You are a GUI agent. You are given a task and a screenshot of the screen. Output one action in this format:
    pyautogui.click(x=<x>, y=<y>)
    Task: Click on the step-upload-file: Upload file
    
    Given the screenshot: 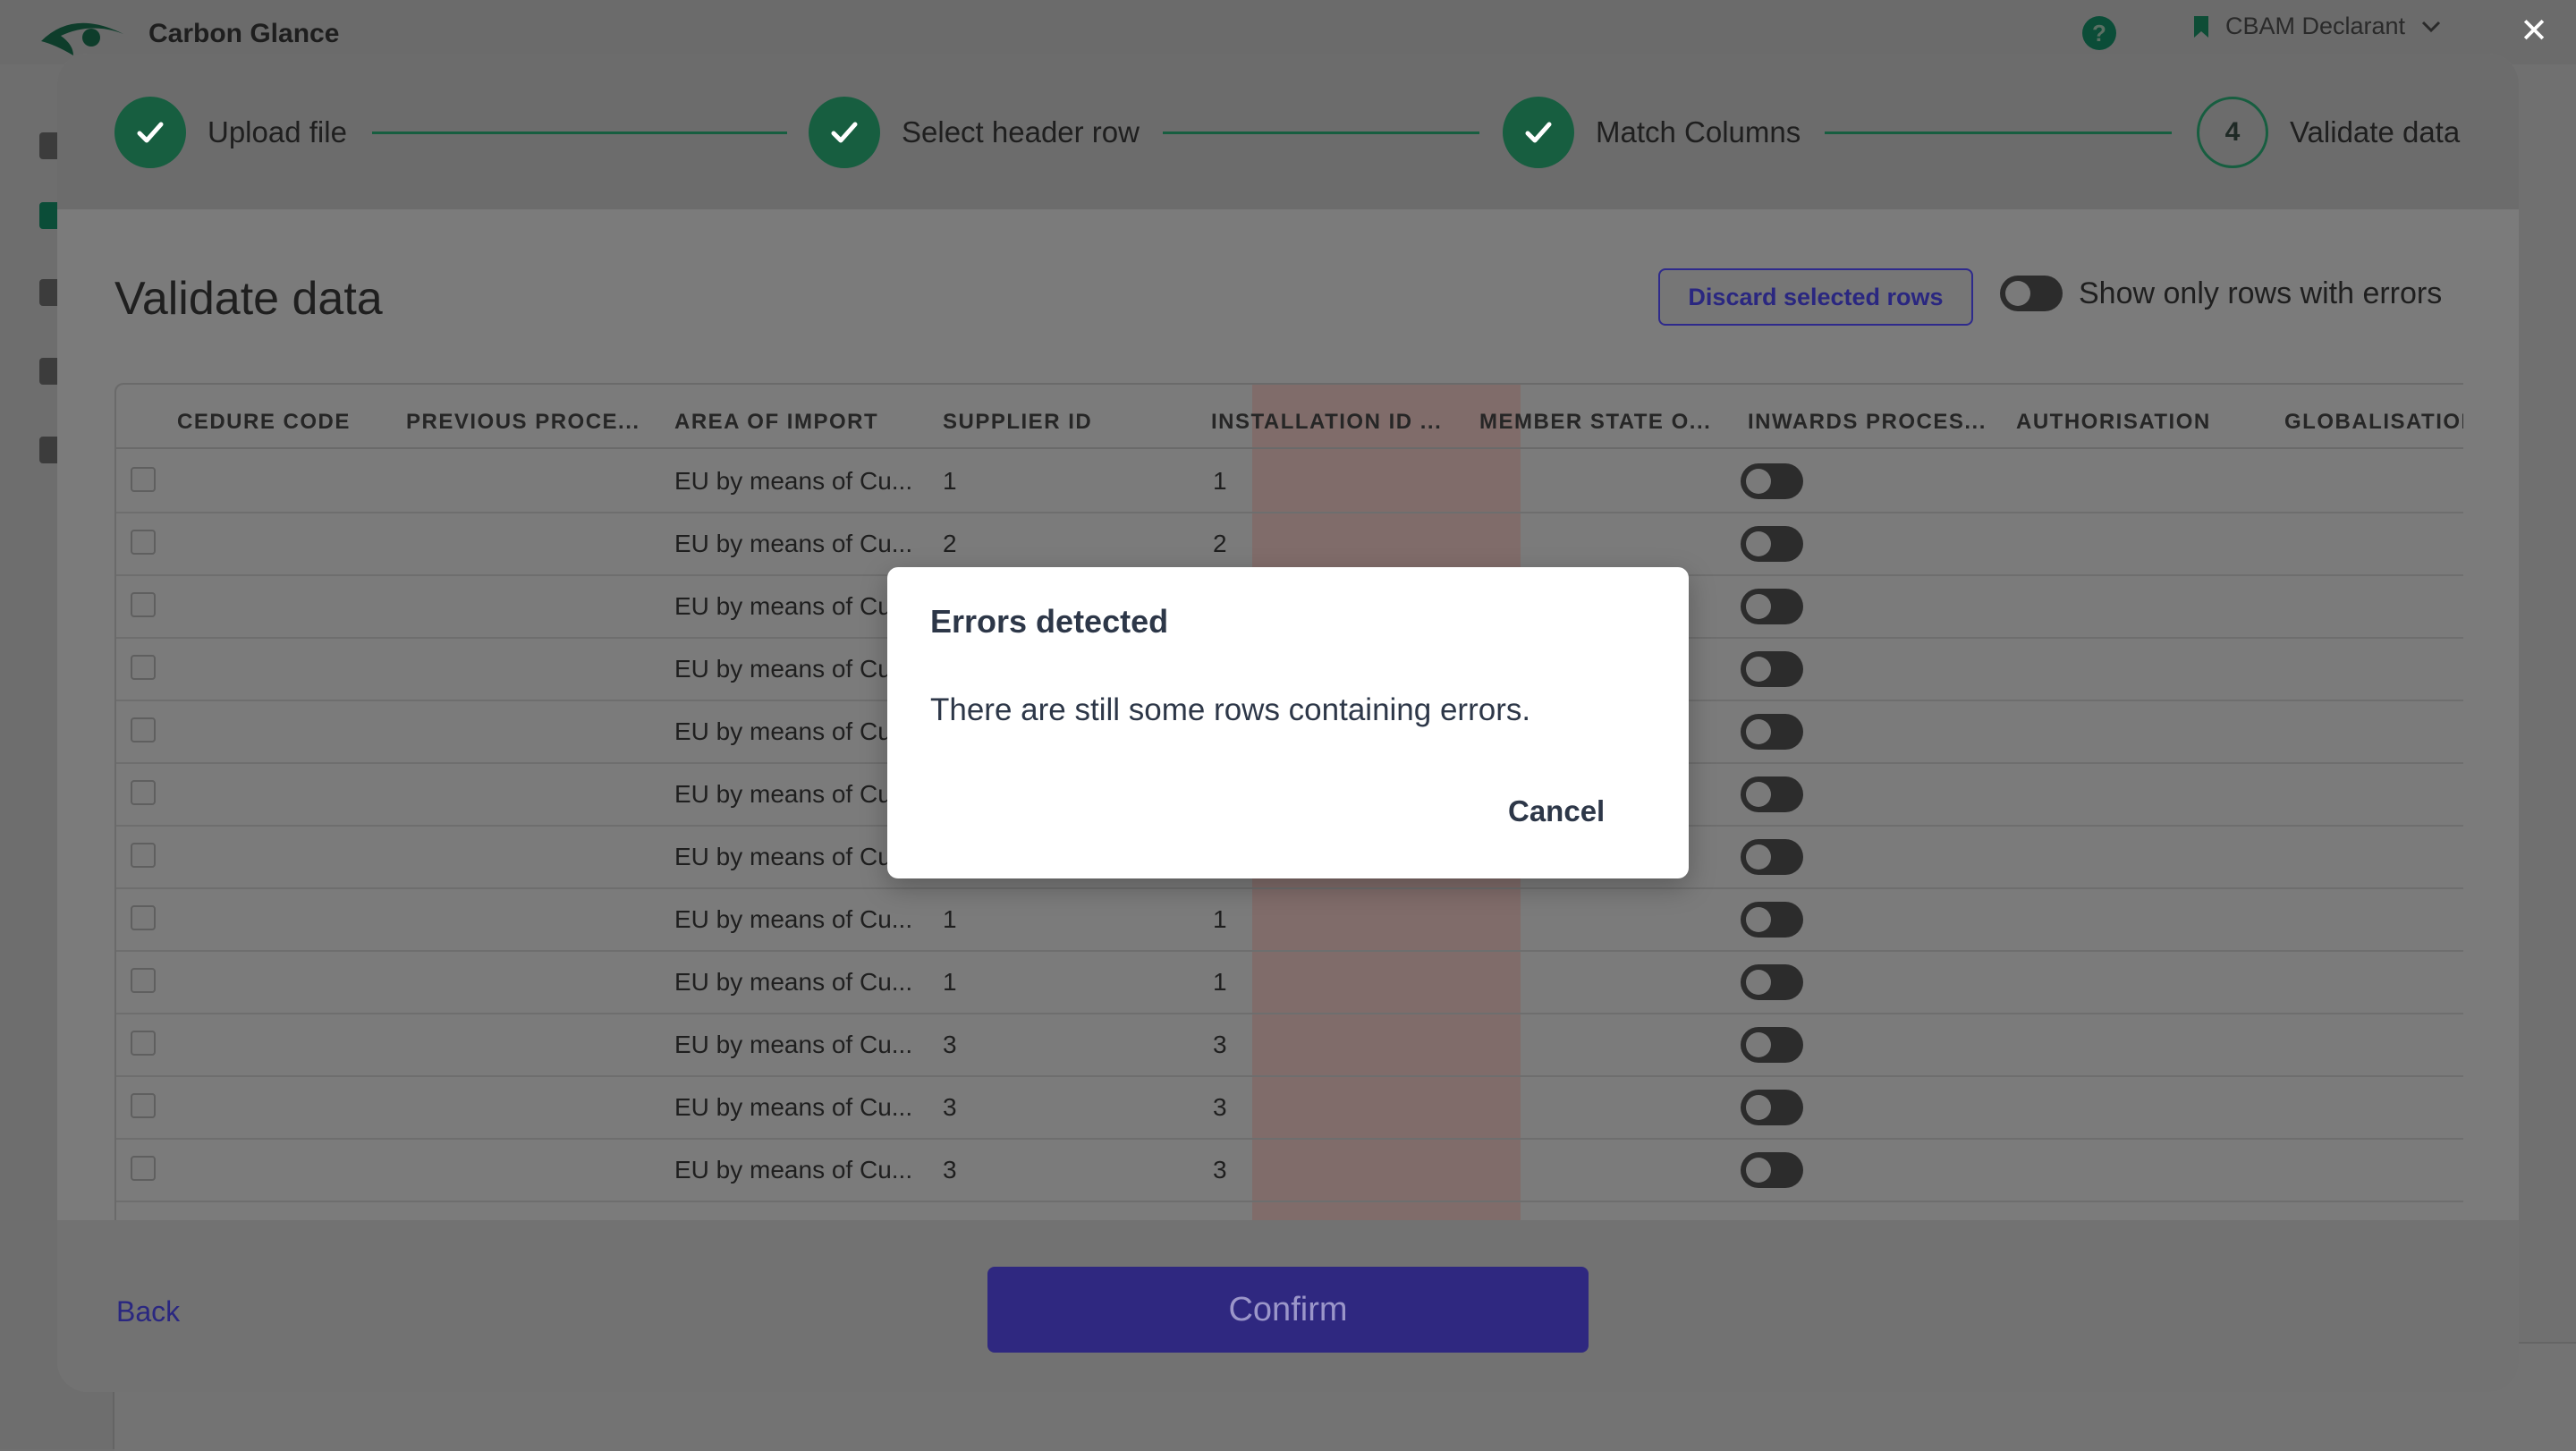 What is the action you would take?
    pyautogui.click(x=230, y=132)
    